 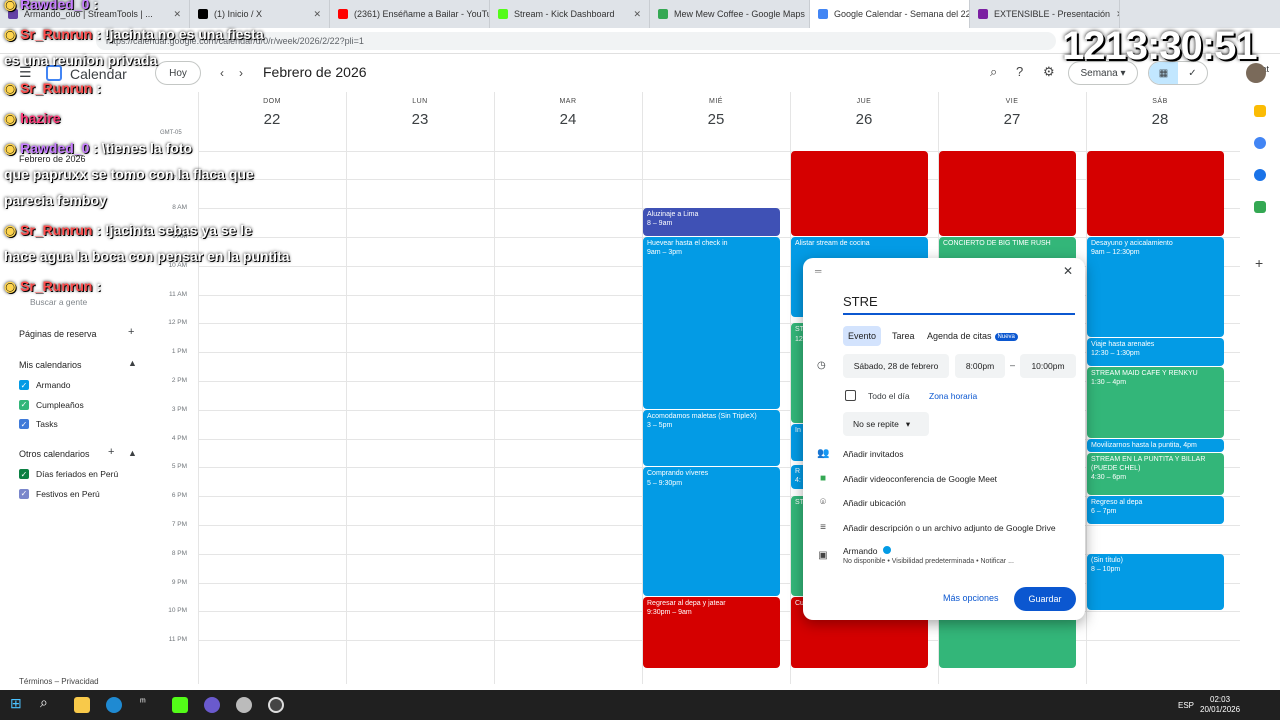 I want to click on clock-display: 02:03 20/01/2026, so click(x=1220, y=705).